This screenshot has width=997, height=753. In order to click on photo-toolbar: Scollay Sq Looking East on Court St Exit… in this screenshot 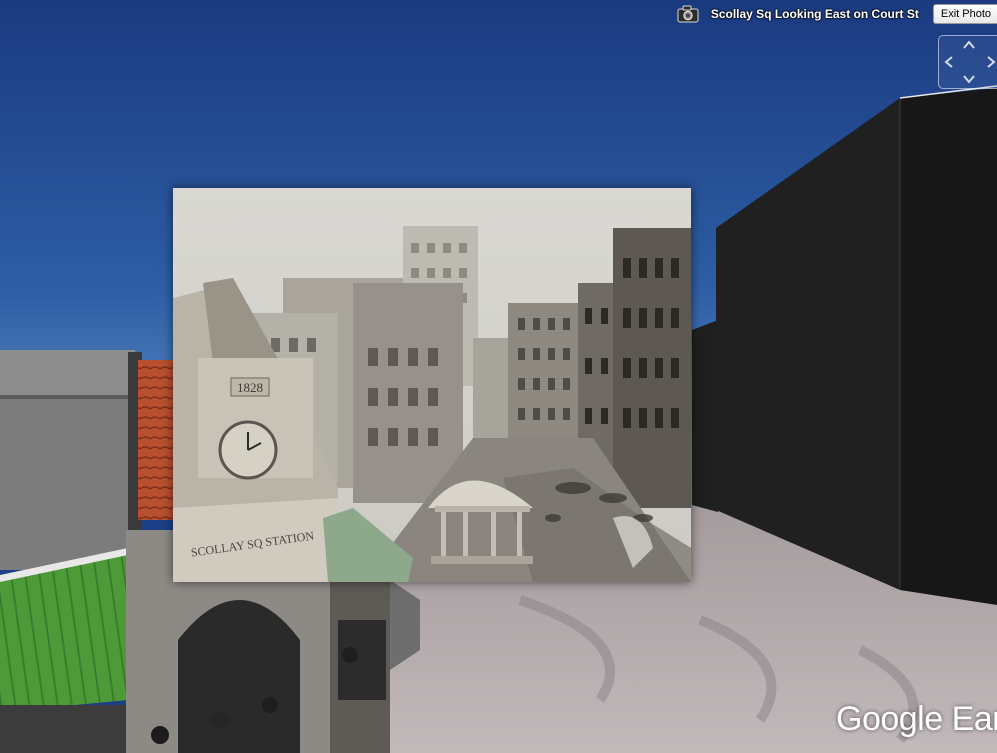, I will do `click(837, 14)`.